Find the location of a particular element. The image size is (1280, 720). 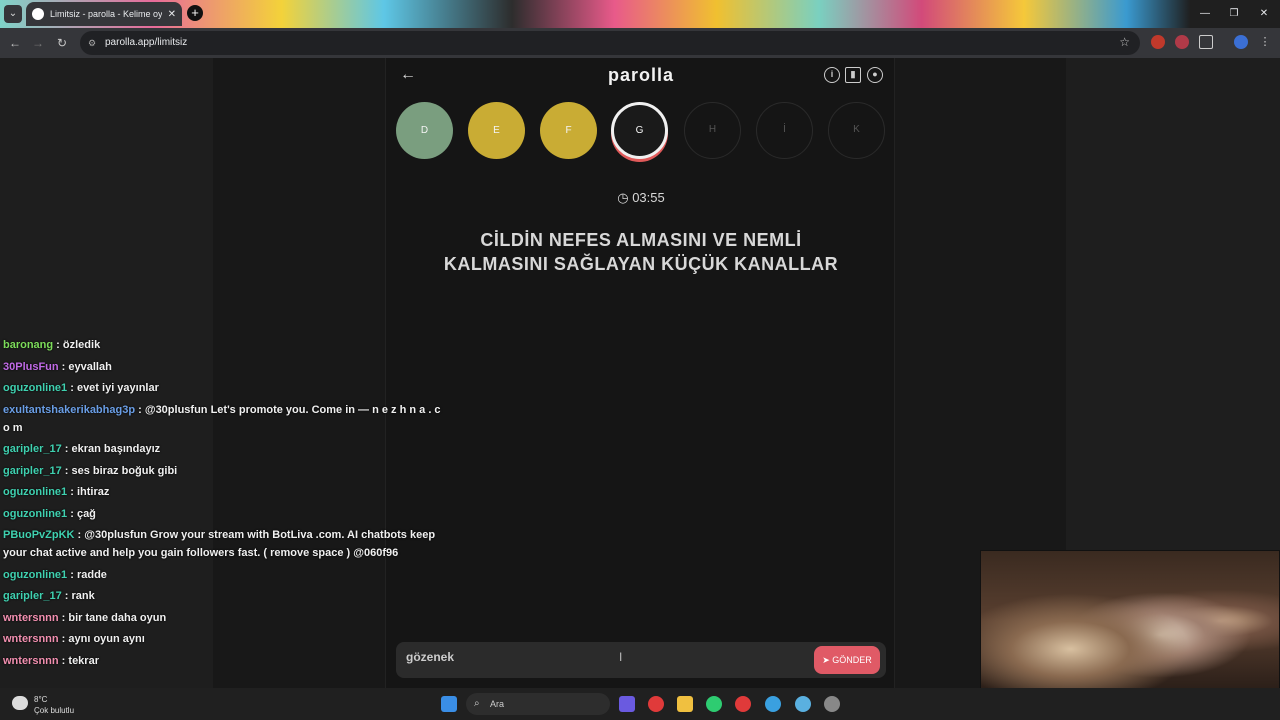

taskbar-search: ⌕ Ara is located at coordinates (538, 704).